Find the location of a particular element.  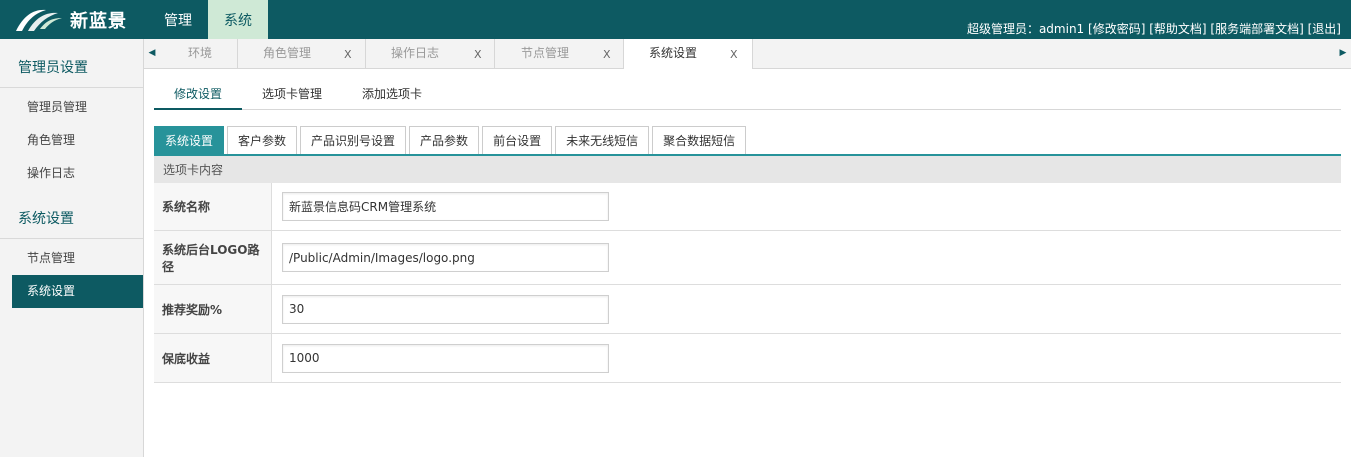

logo: 新蓝景 is located at coordinates (69, 20).